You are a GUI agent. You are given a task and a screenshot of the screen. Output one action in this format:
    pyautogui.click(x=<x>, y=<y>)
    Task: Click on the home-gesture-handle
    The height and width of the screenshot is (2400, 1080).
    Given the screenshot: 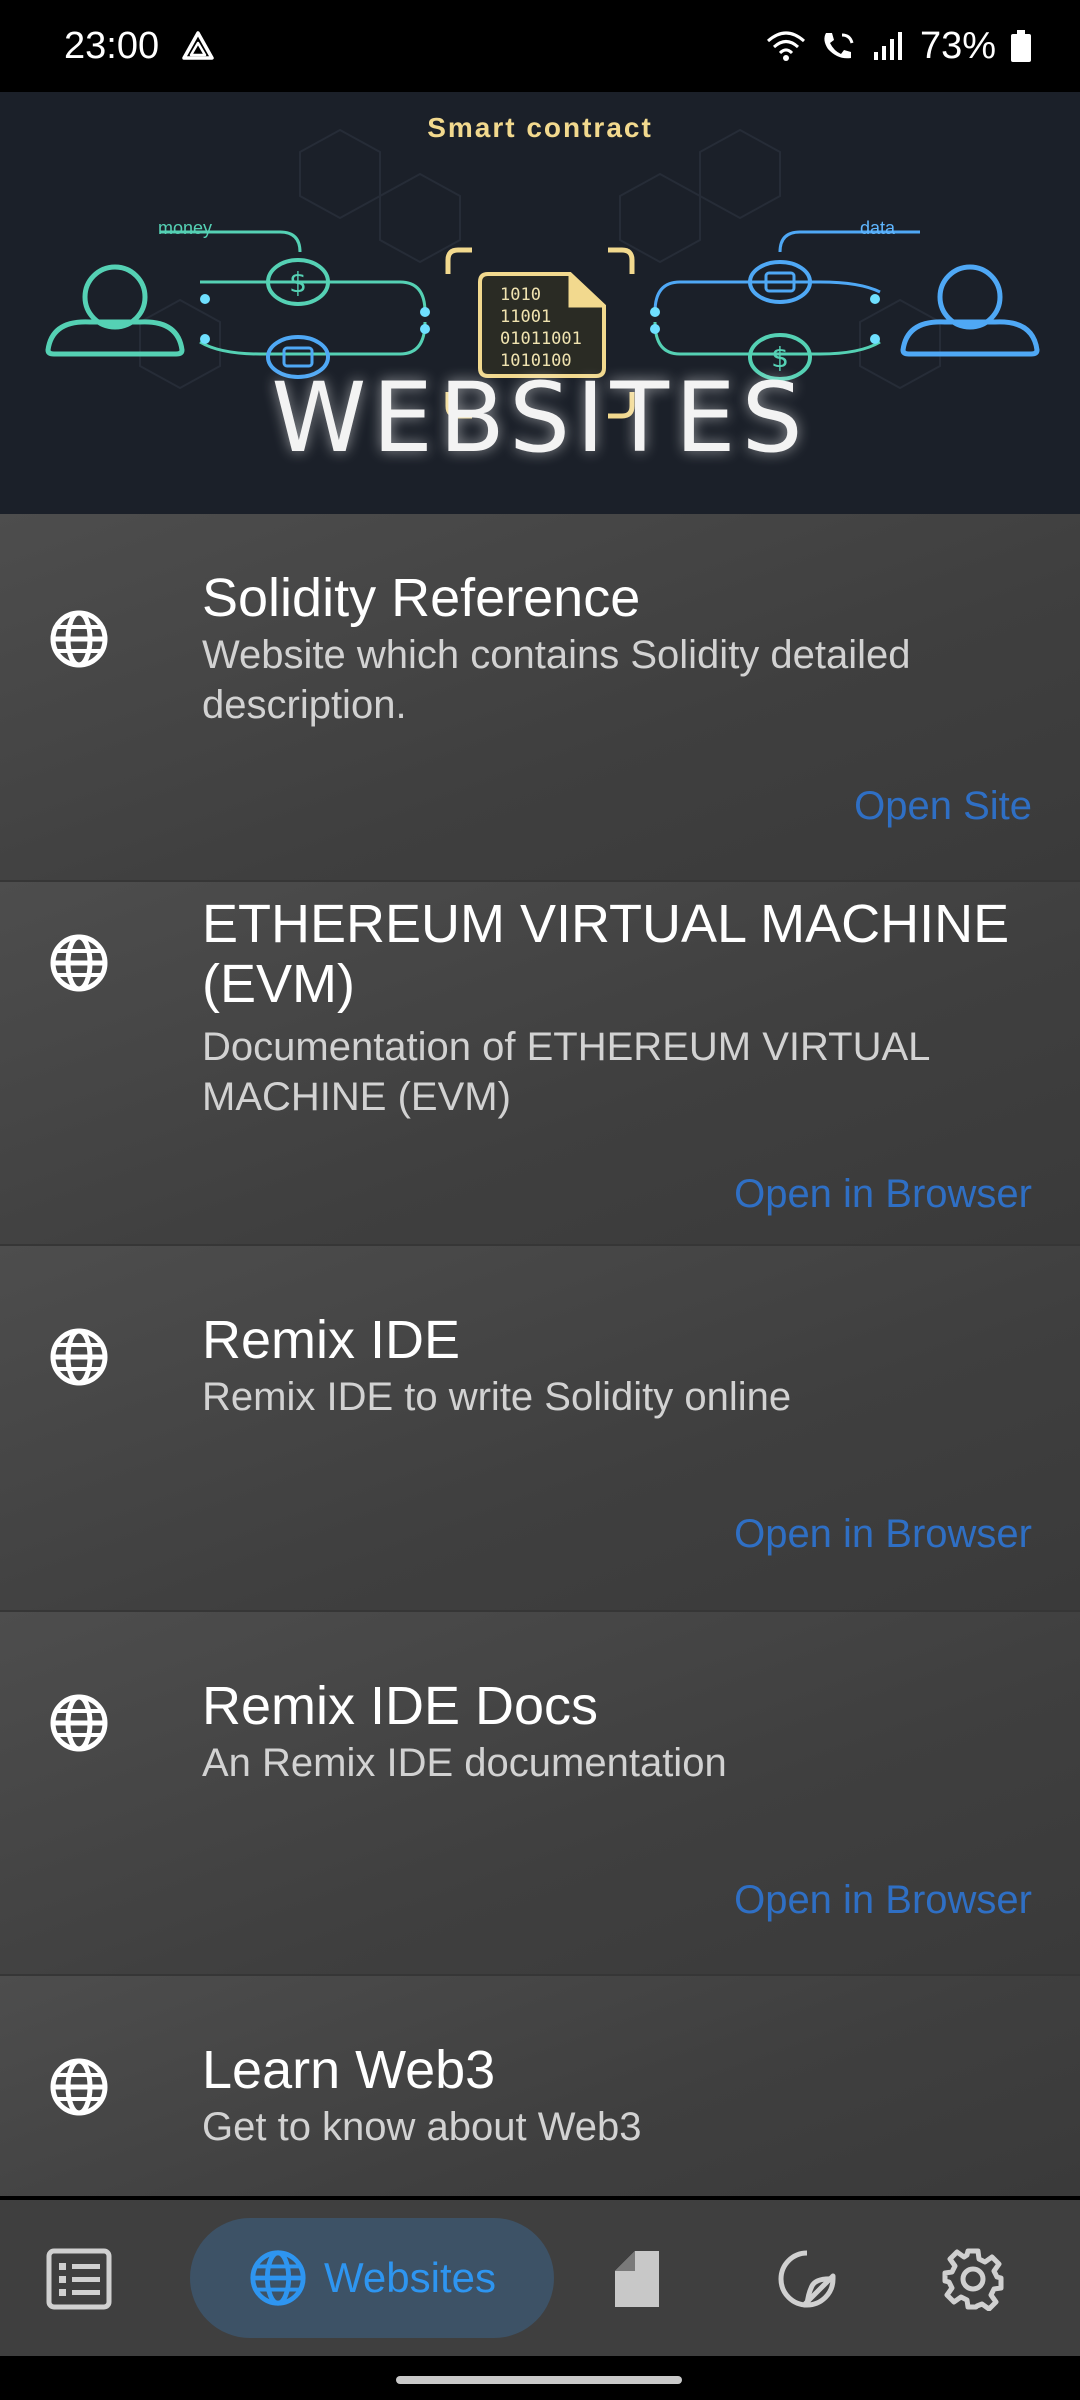 What is the action you would take?
    pyautogui.click(x=539, y=2380)
    